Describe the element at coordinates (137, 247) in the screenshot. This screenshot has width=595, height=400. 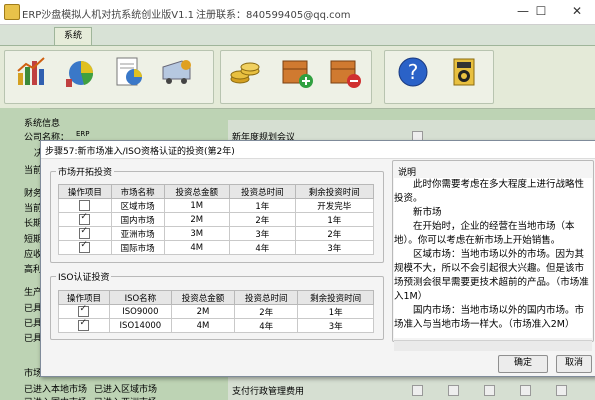
I see `market-name: 国际市场` at that location.